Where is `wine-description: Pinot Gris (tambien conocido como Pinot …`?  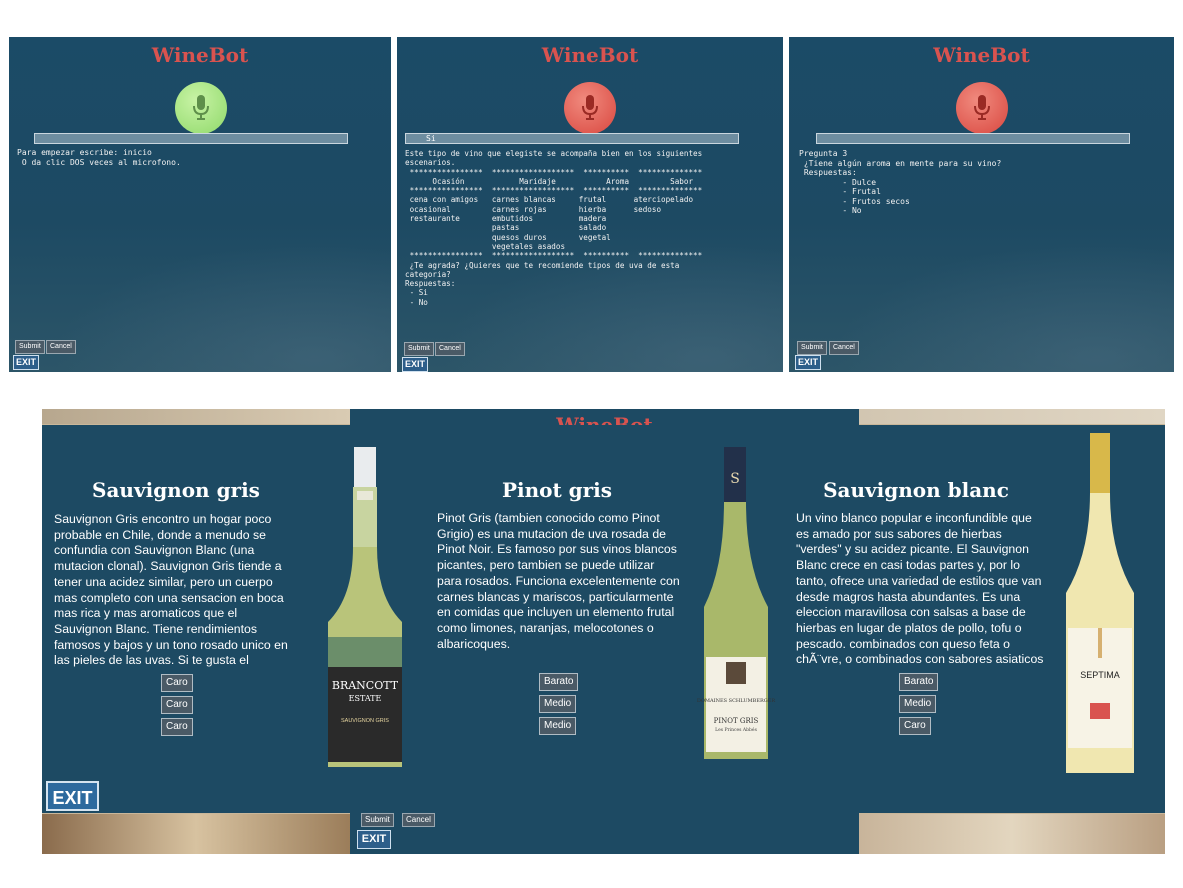
wine-description: Pinot Gris (tambien conocido como Pinot … is located at coordinates (558, 581).